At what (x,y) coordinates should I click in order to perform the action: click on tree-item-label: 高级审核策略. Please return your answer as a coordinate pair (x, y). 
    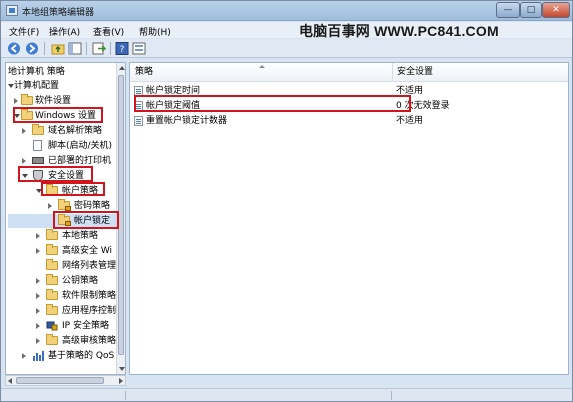
    Looking at the image, I should click on (89, 341).